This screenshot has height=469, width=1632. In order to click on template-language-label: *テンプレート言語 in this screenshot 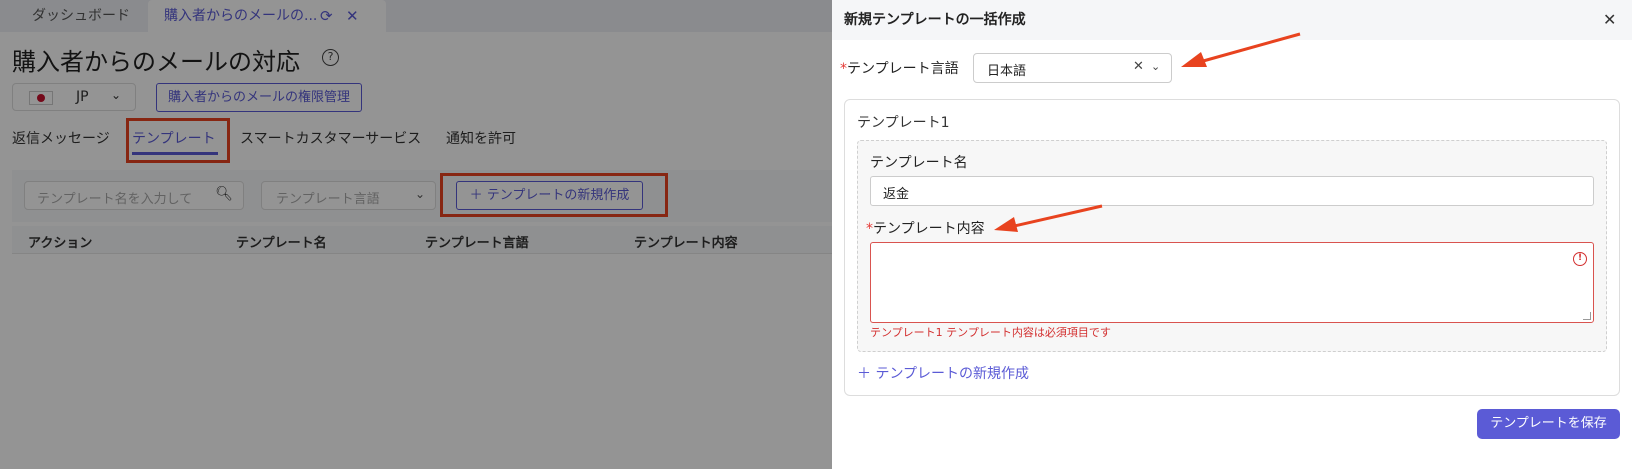, I will do `click(899, 68)`.